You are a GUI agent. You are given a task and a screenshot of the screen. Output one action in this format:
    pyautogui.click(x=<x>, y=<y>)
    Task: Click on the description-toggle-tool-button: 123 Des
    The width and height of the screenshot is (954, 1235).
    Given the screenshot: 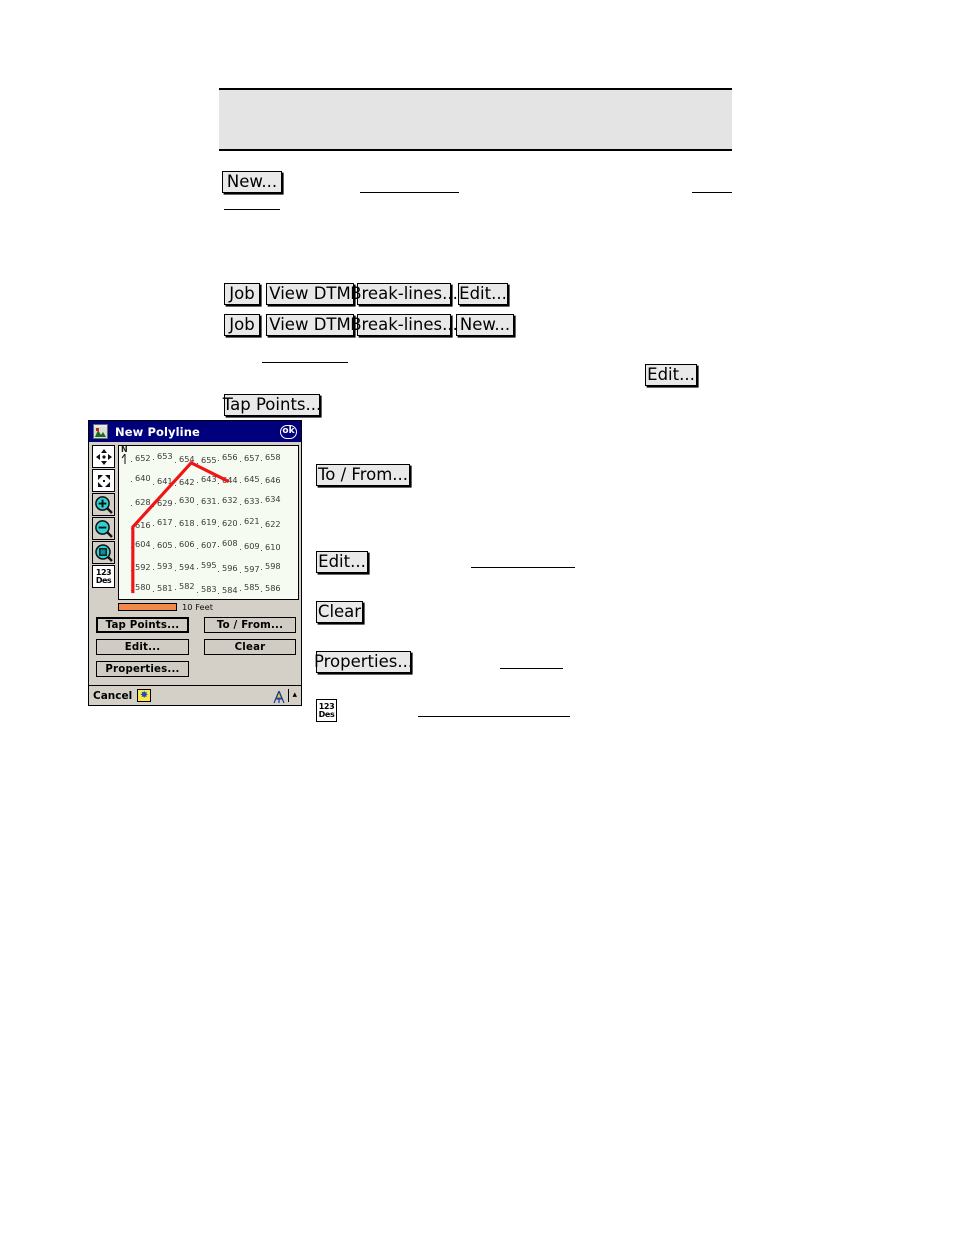 What is the action you would take?
    pyautogui.click(x=103, y=576)
    